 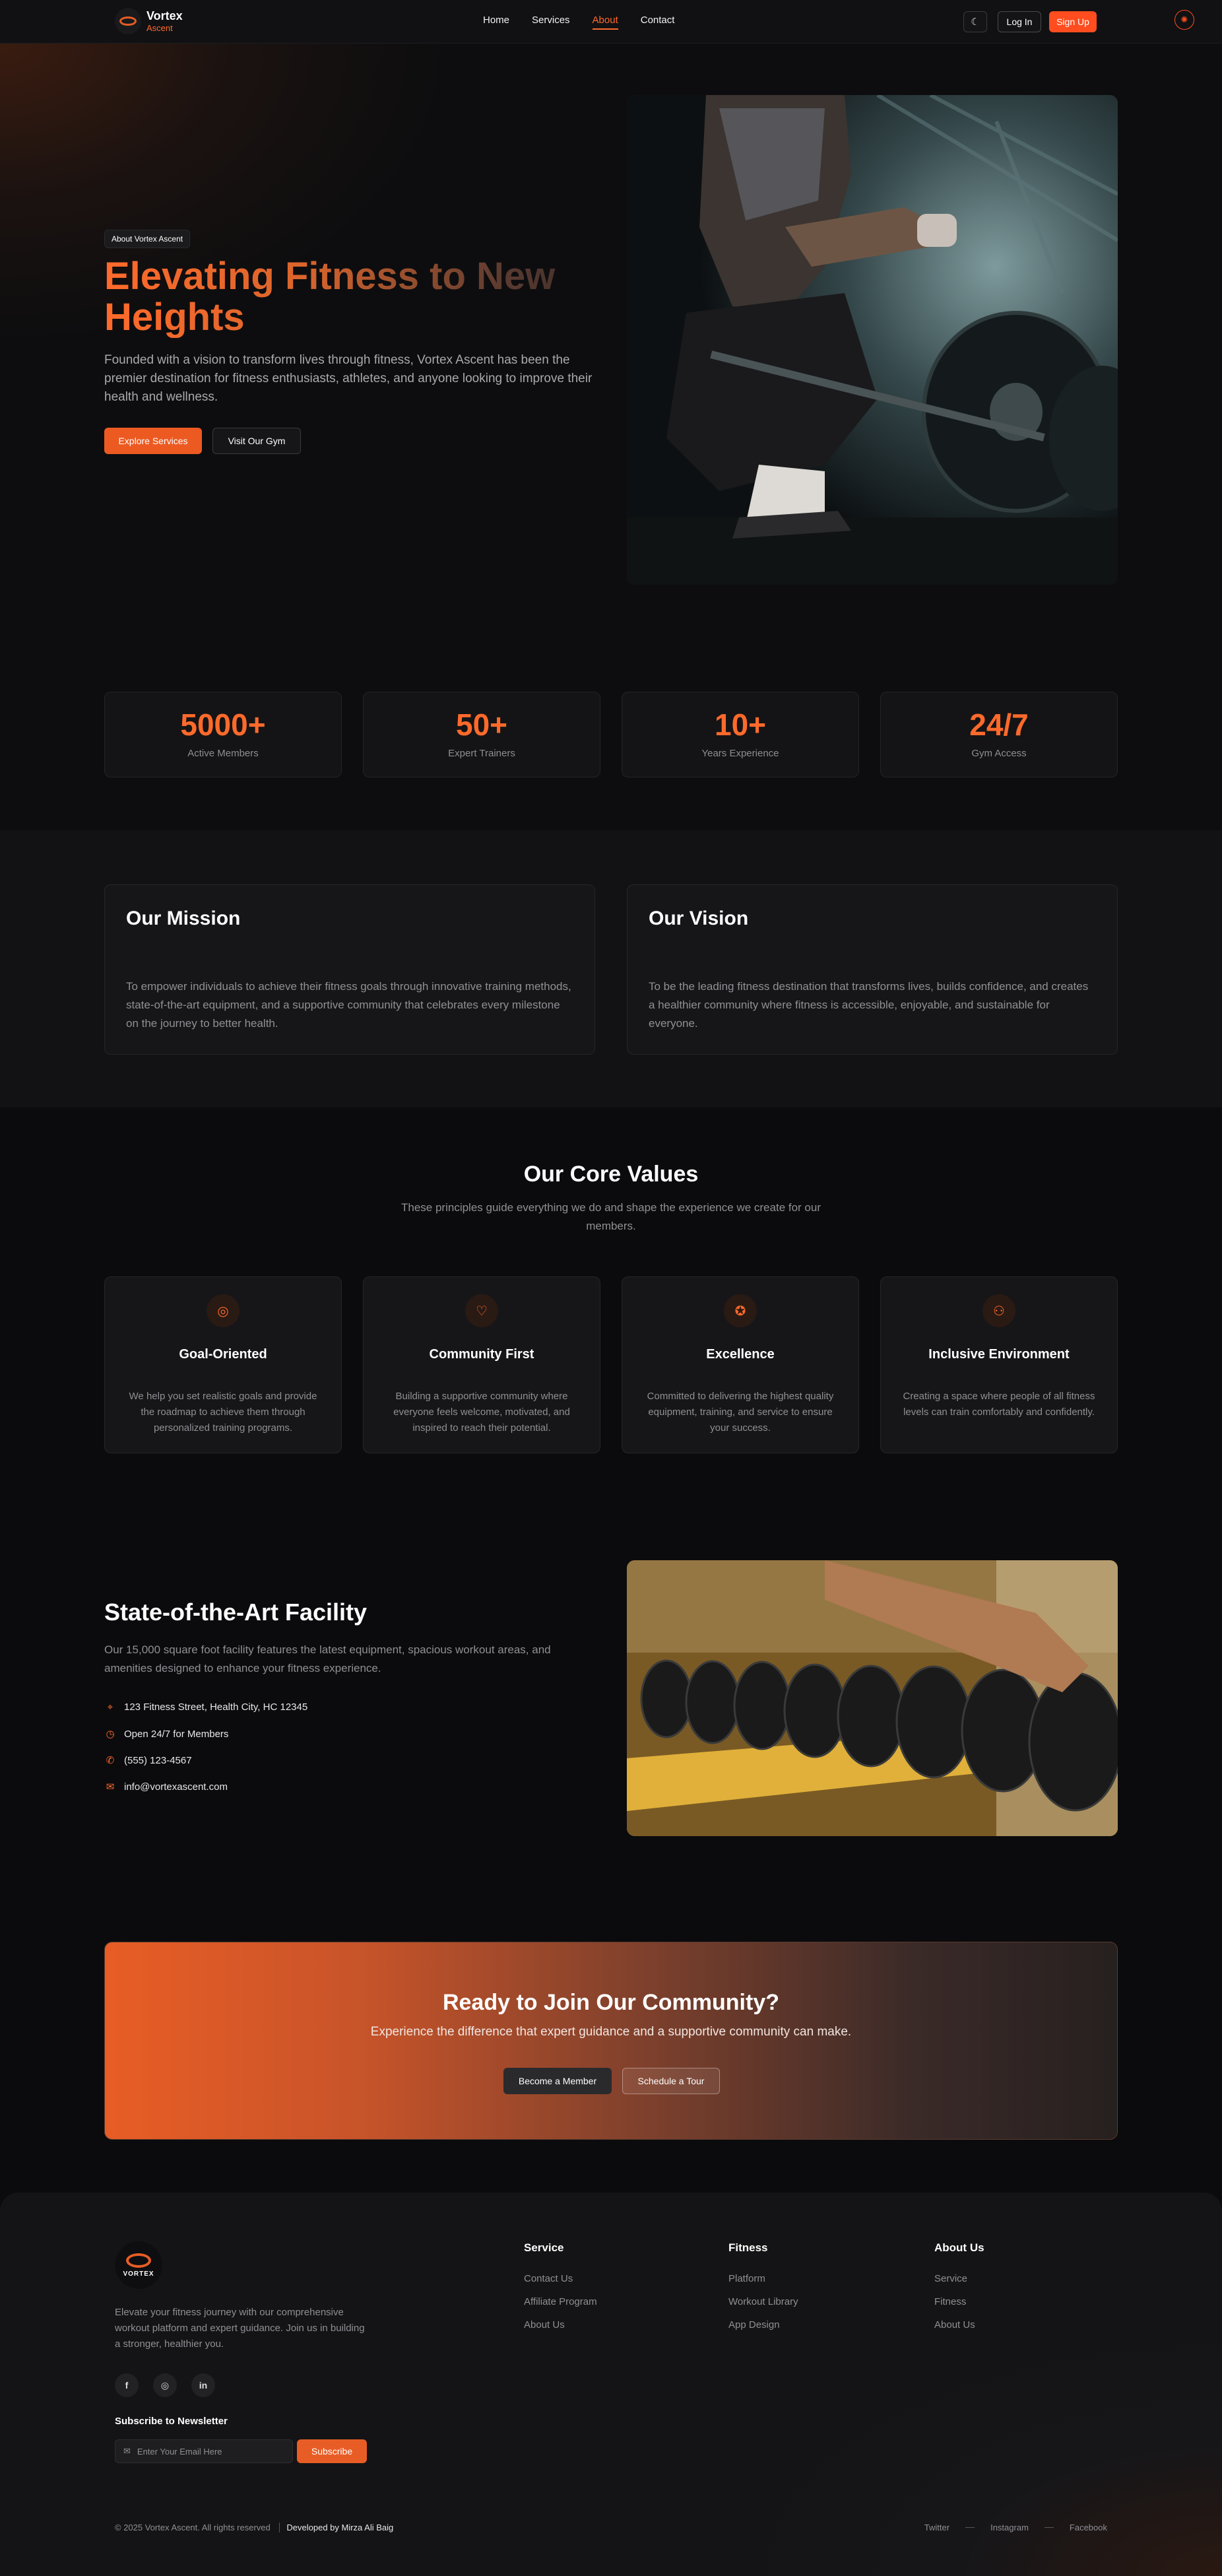 I want to click on phone-icon: ✆, so click(x=111, y=1760).